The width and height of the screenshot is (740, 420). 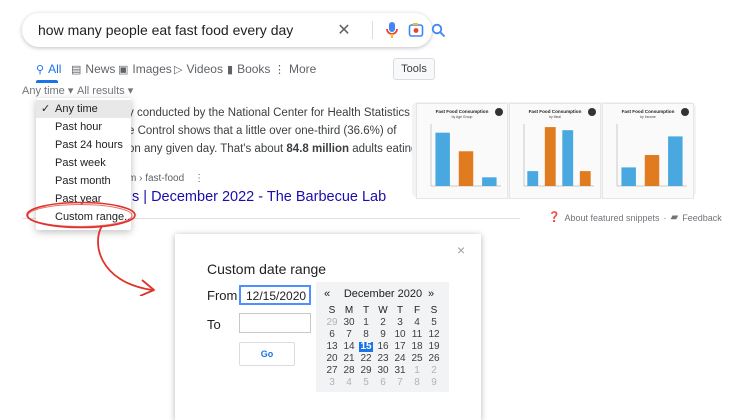 I want to click on tab-all: ⚲ All, so click(x=48, y=69).